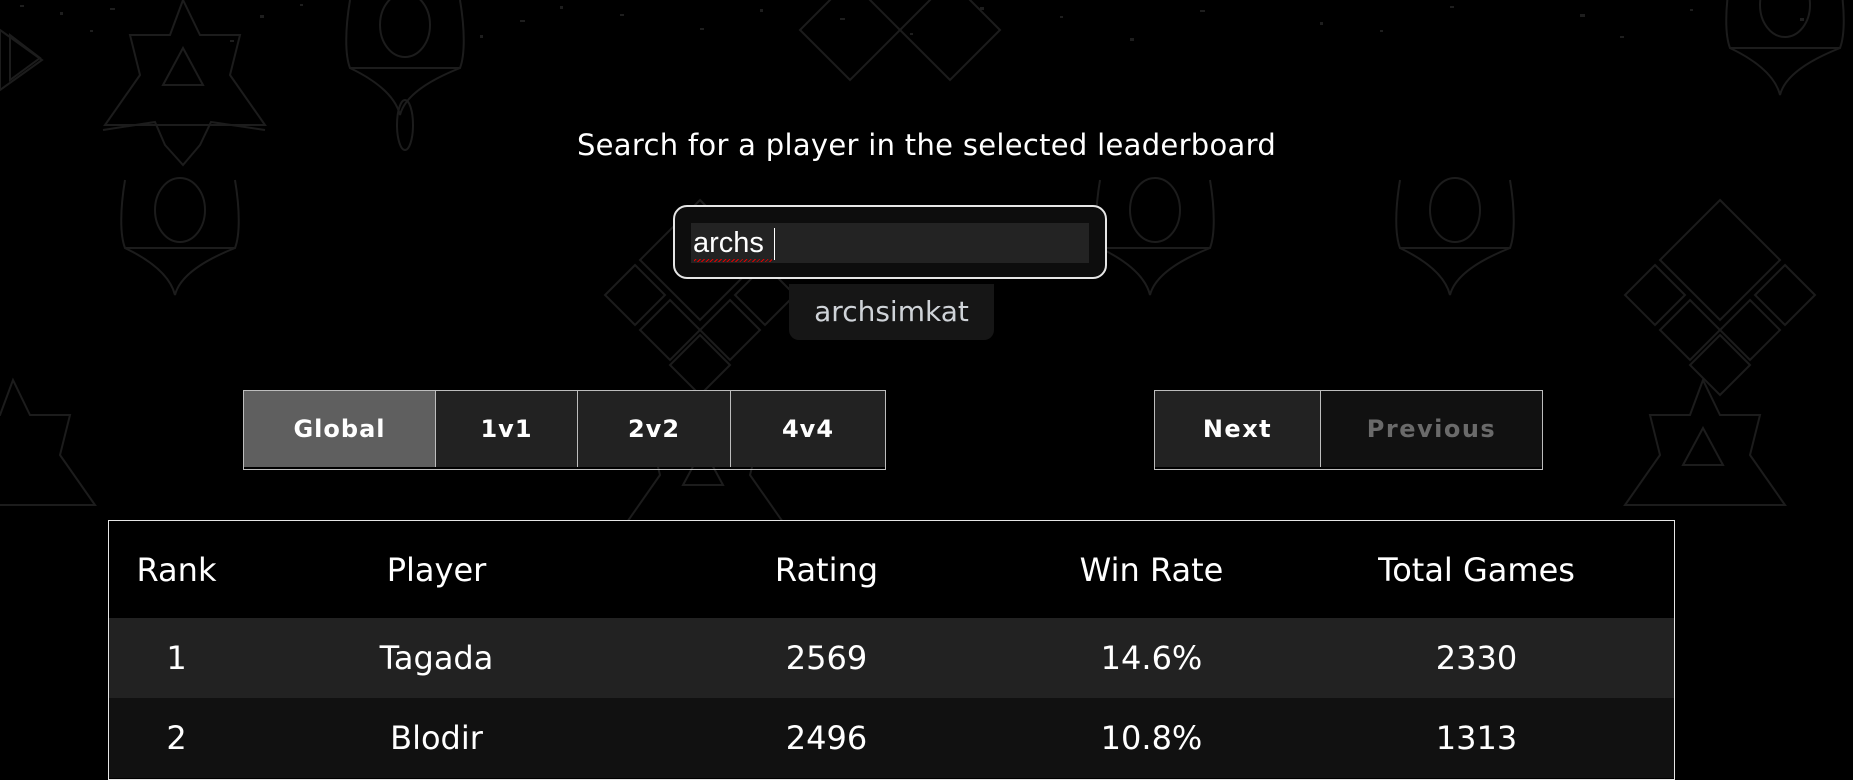 The height and width of the screenshot is (780, 1853). Describe the element at coordinates (826, 738) in the screenshot. I see `cell-rating: 2496` at that location.